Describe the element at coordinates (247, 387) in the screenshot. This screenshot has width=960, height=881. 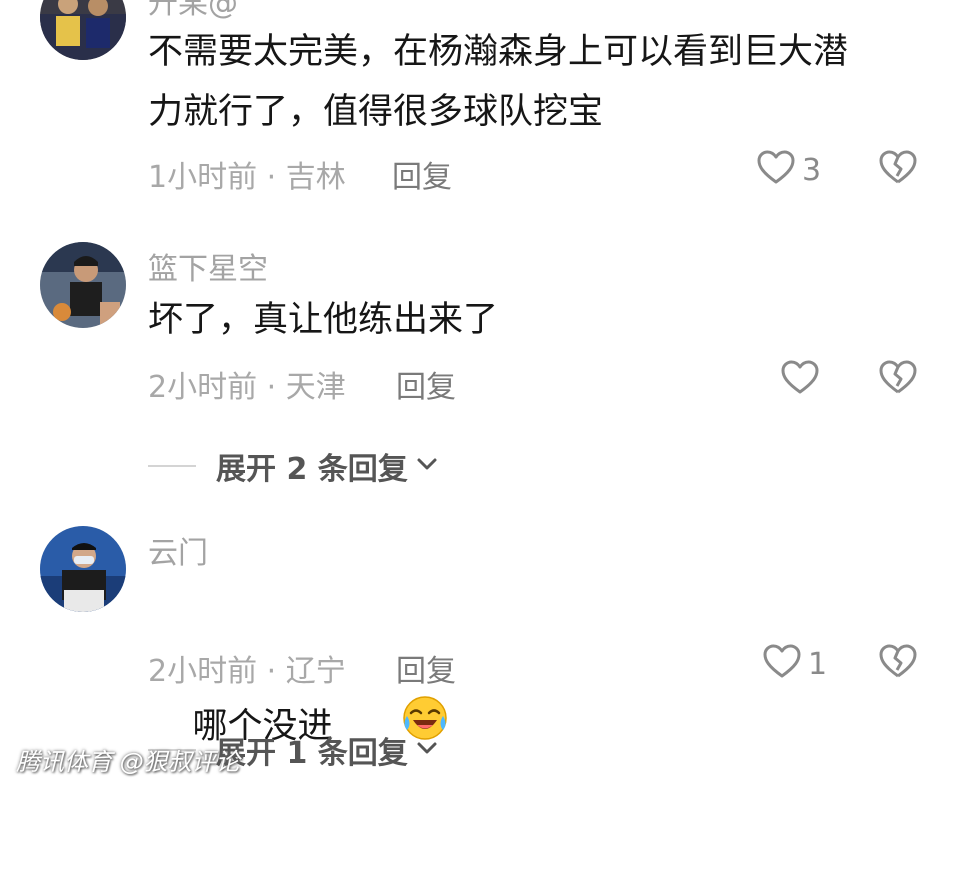
I see `comment-meta: 2小时前 · 天津` at that location.